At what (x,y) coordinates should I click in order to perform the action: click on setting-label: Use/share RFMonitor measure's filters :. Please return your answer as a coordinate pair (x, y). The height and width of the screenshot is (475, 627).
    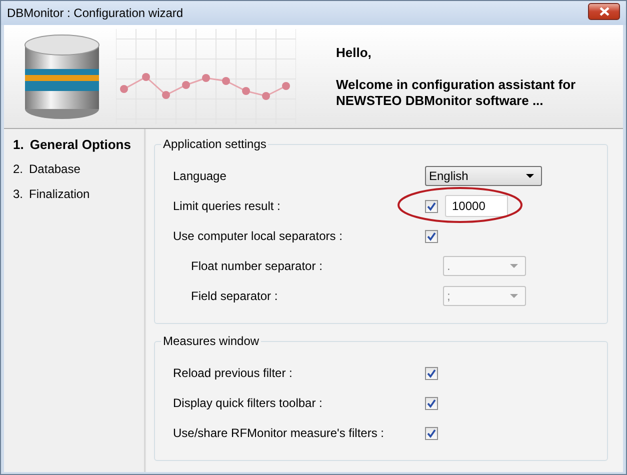
    Looking at the image, I should click on (279, 433).